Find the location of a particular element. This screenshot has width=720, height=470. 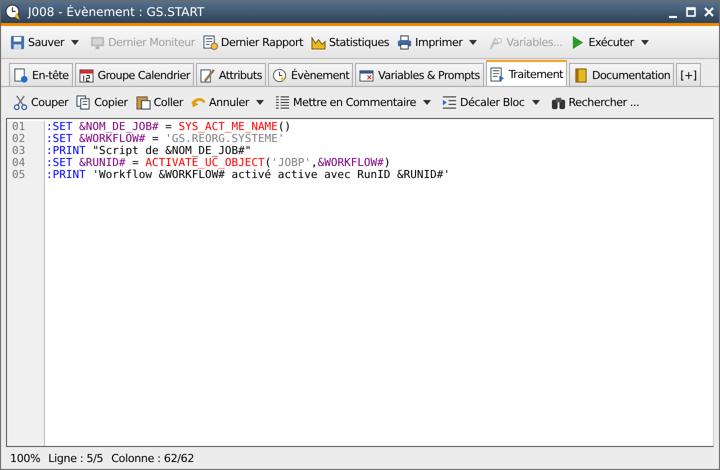

line-number: 02 is located at coordinates (19, 139).